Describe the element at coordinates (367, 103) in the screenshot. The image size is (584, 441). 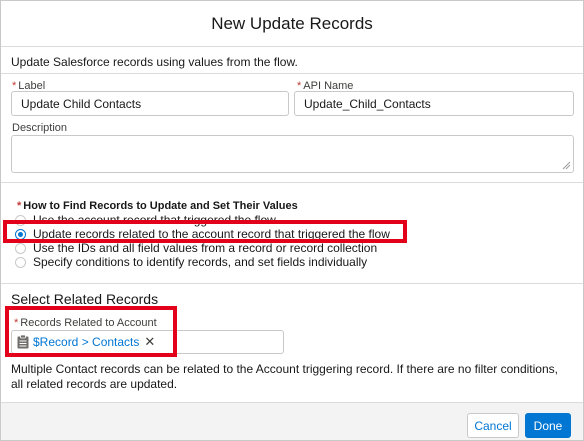
I see `api-name-input-value: Update_Child_Contacts` at that location.